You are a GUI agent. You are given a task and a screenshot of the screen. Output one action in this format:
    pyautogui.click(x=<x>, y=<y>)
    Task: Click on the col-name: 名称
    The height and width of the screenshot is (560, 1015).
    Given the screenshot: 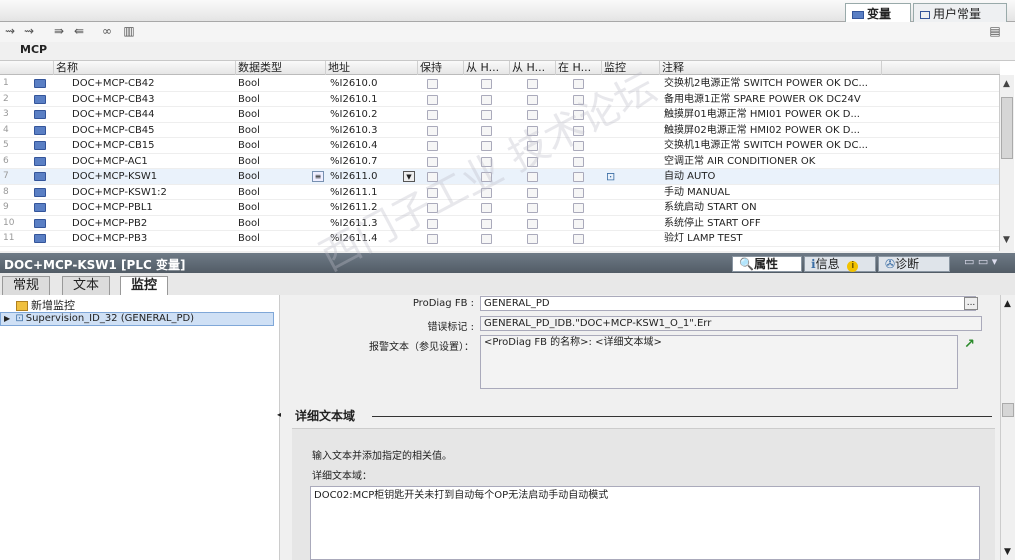 What is the action you would take?
    pyautogui.click(x=145, y=68)
    